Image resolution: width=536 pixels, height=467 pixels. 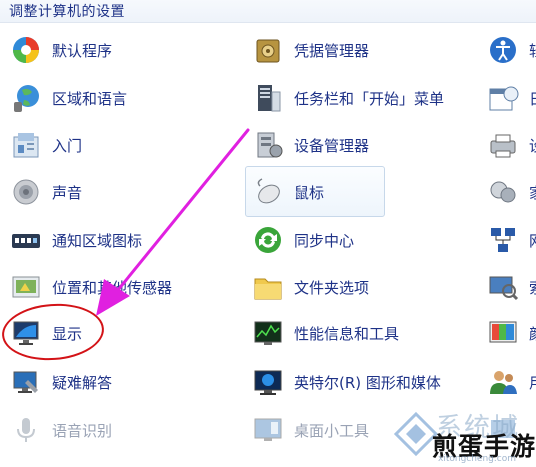 What do you see at coordinates (503, 192) in the screenshot?
I see `homegroup-icon` at bounding box center [503, 192].